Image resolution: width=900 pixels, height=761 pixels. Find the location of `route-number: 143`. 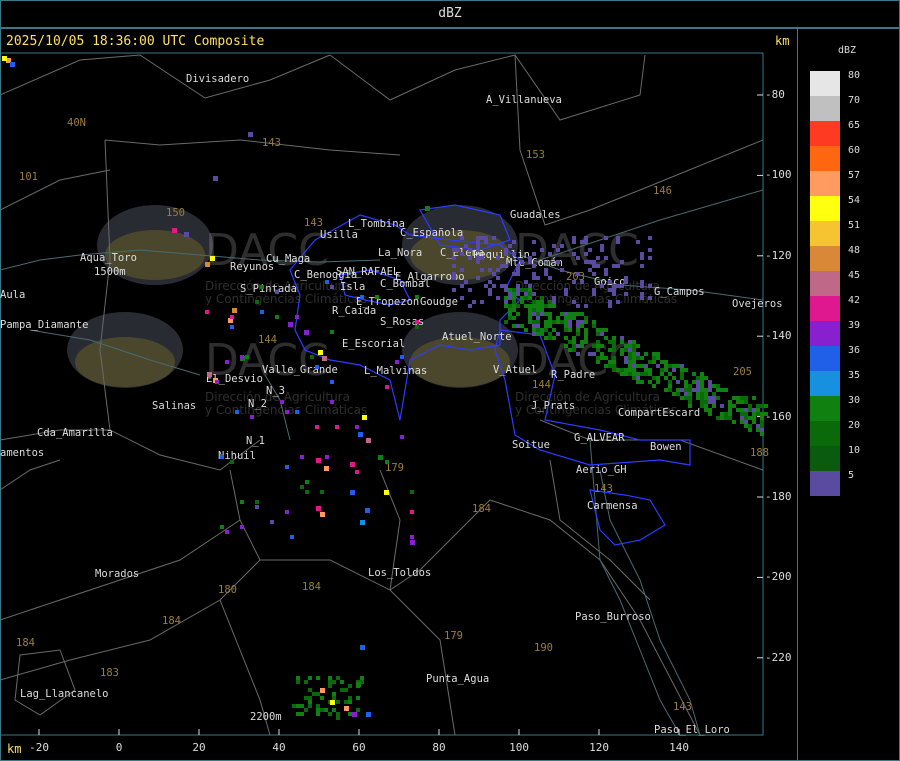

route-number: 143 is located at coordinates (271, 143).